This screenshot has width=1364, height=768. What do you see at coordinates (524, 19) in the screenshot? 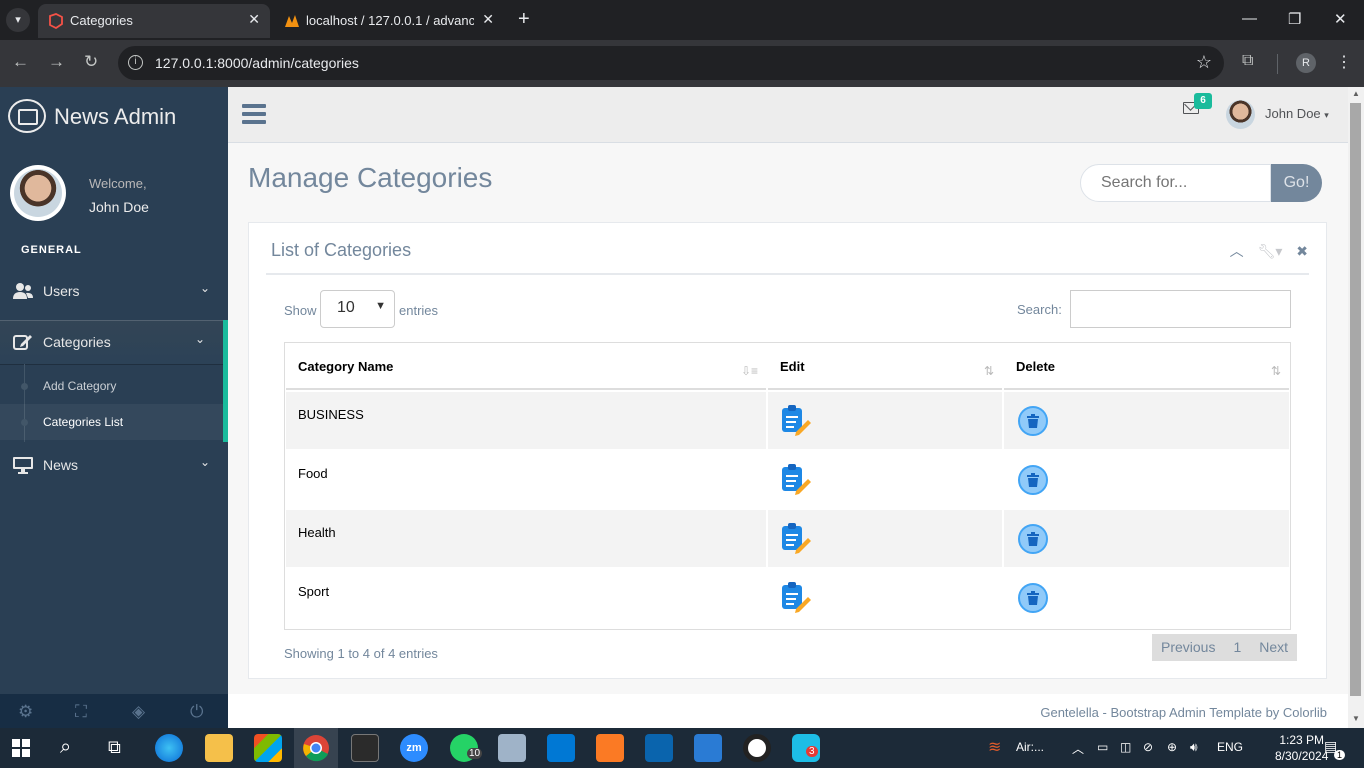
I see `new-tab-button: +` at bounding box center [524, 19].